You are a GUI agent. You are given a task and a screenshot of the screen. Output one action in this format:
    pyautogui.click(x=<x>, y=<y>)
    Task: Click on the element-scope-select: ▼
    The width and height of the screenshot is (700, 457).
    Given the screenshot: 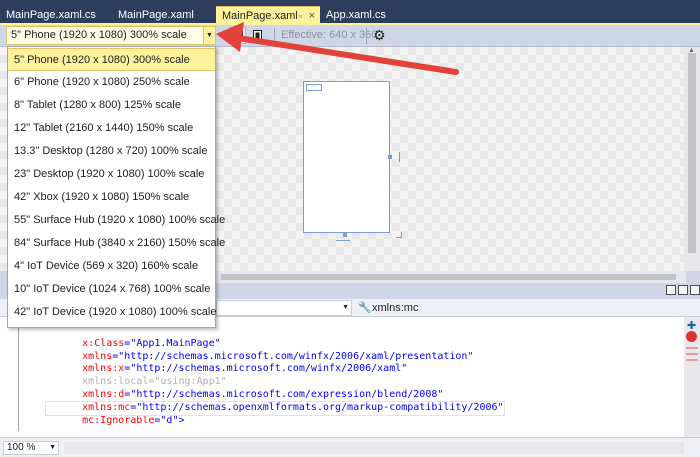 What is the action you would take?
    pyautogui.click(x=284, y=308)
    